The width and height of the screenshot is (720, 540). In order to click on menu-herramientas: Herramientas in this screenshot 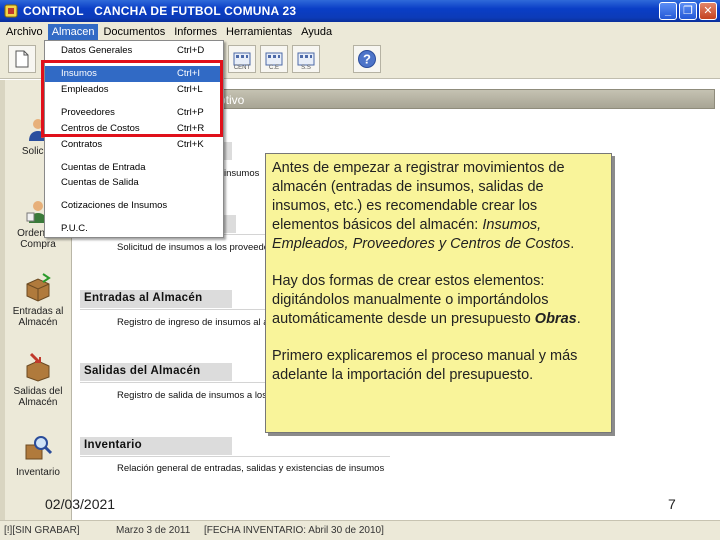, I will do `click(259, 32)`.